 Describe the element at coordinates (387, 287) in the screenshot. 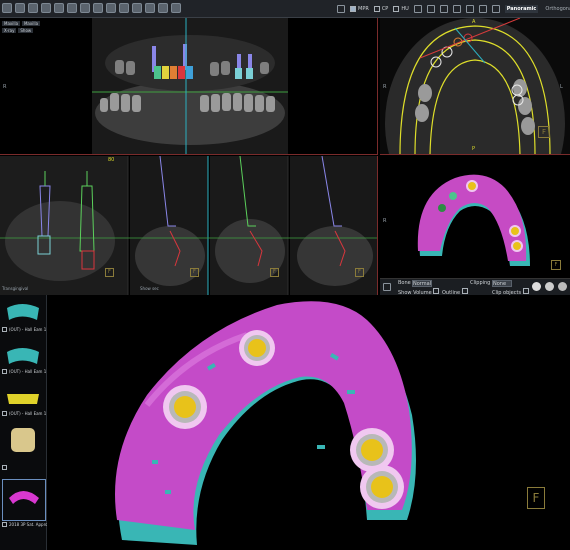

I see `render-mode-icon` at that location.